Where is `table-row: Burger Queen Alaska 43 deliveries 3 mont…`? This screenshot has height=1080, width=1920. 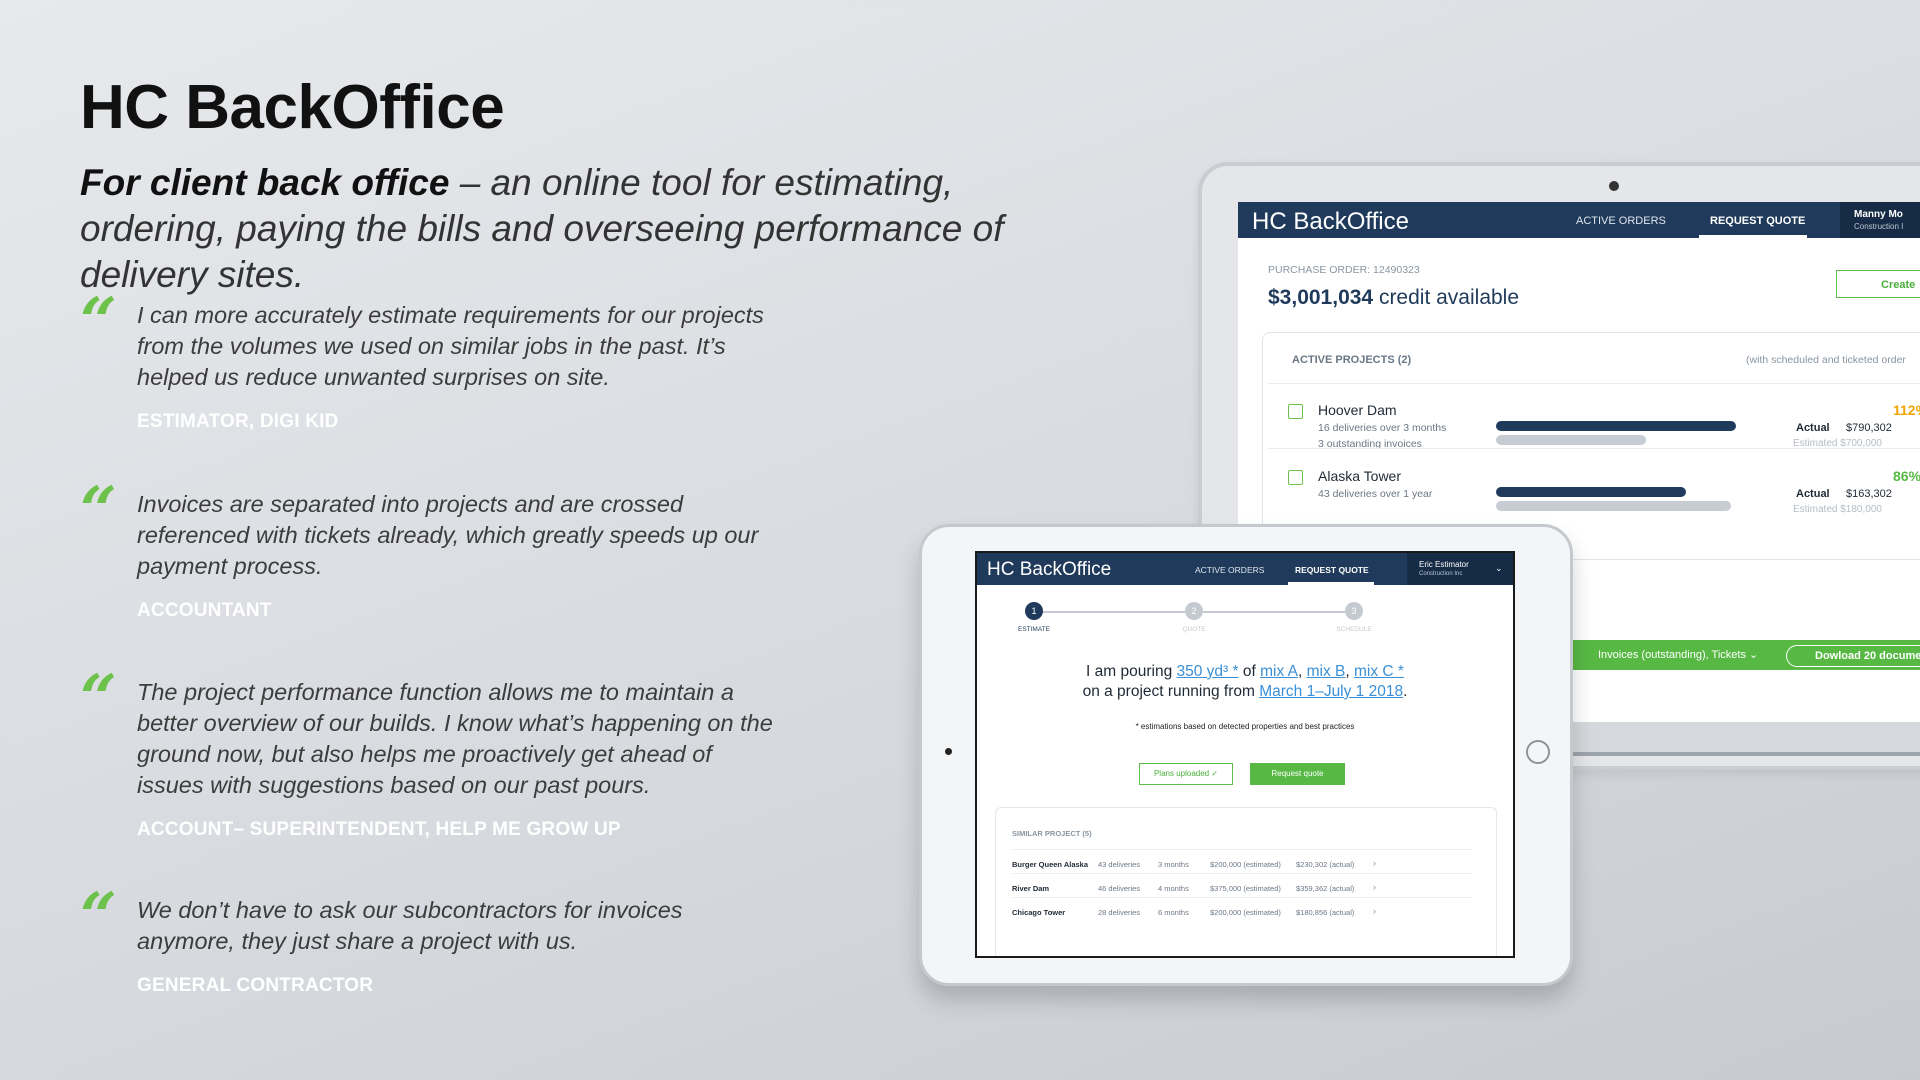
table-row: Burger Queen Alaska 43 deliveries 3 mont… is located at coordinates (1242, 861).